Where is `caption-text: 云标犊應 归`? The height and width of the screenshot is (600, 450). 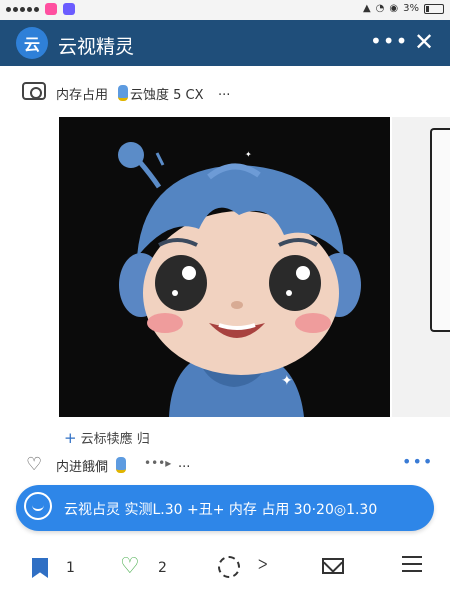 caption-text: 云标犊應 归 is located at coordinates (115, 439).